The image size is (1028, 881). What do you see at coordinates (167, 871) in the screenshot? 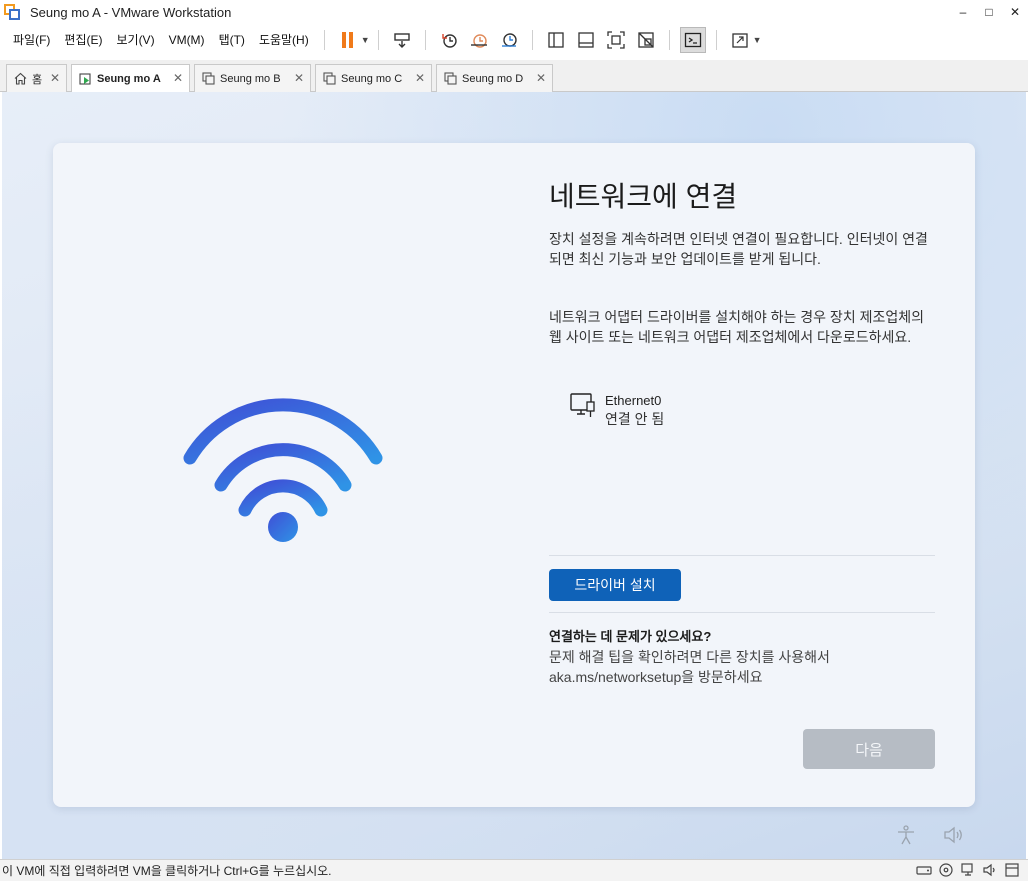
I see `status-text: 이 VM에 직접 입력하려면 VM을 클릭하거나 Ctrl+G를 누르십시오.` at bounding box center [167, 871].